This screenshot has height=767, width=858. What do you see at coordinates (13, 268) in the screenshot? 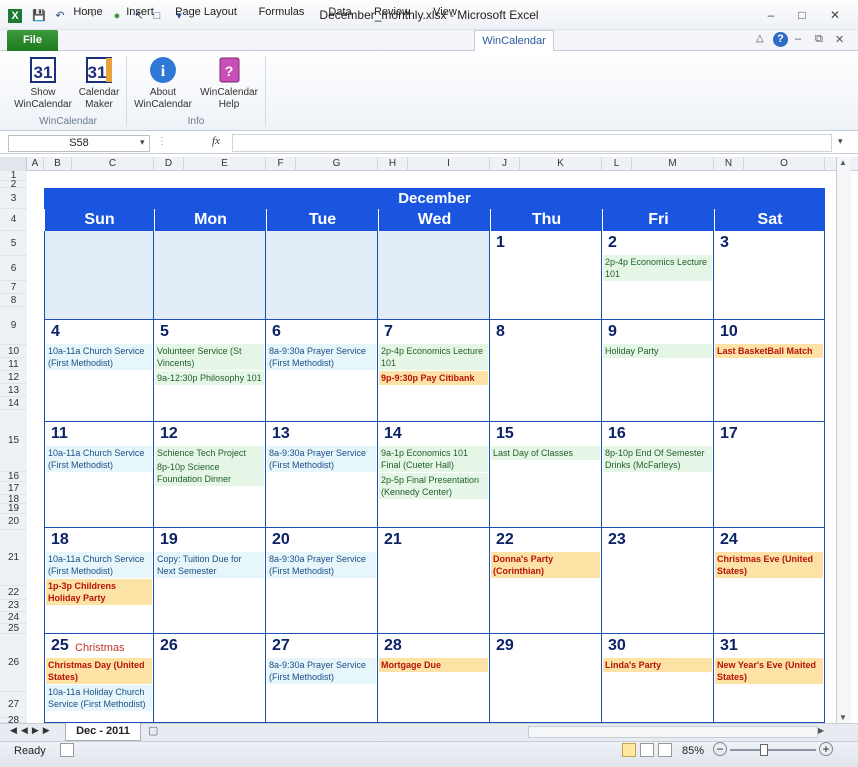
I see `row-header: 6` at bounding box center [13, 268].